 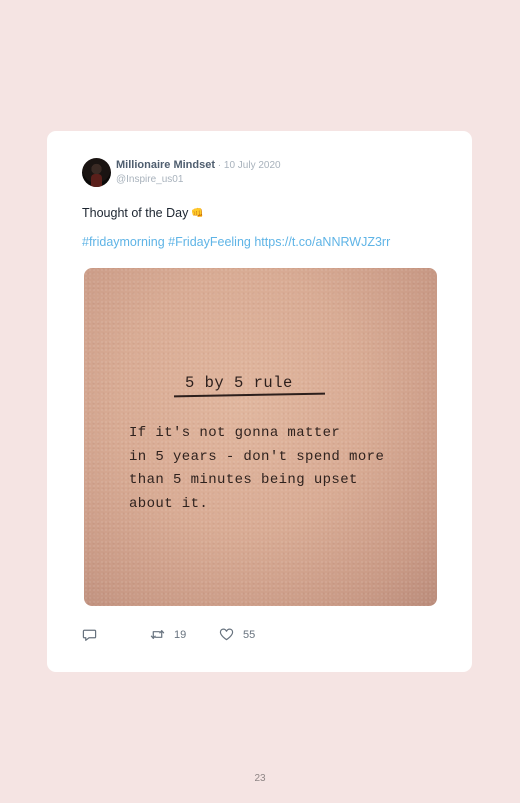 I want to click on retweet-icon, so click(x=157, y=634).